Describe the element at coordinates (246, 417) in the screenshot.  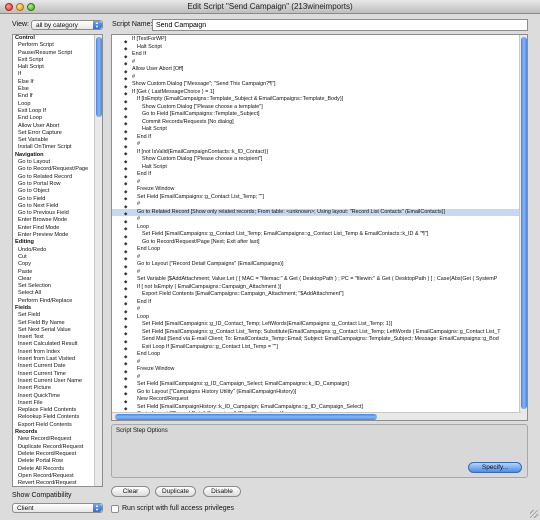
I see `script-editor-hscroll-thumb` at that location.